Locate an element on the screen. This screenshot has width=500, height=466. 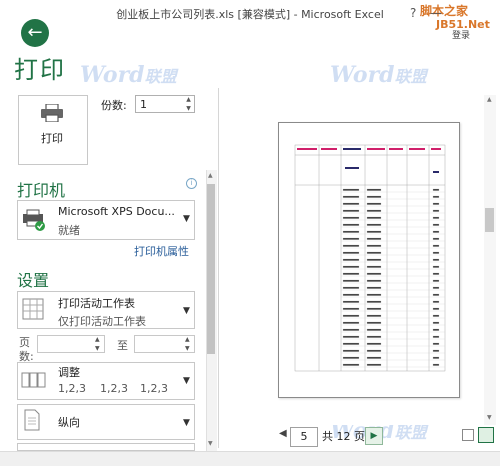
preview-scrollbar is located at coordinates (490, 260).